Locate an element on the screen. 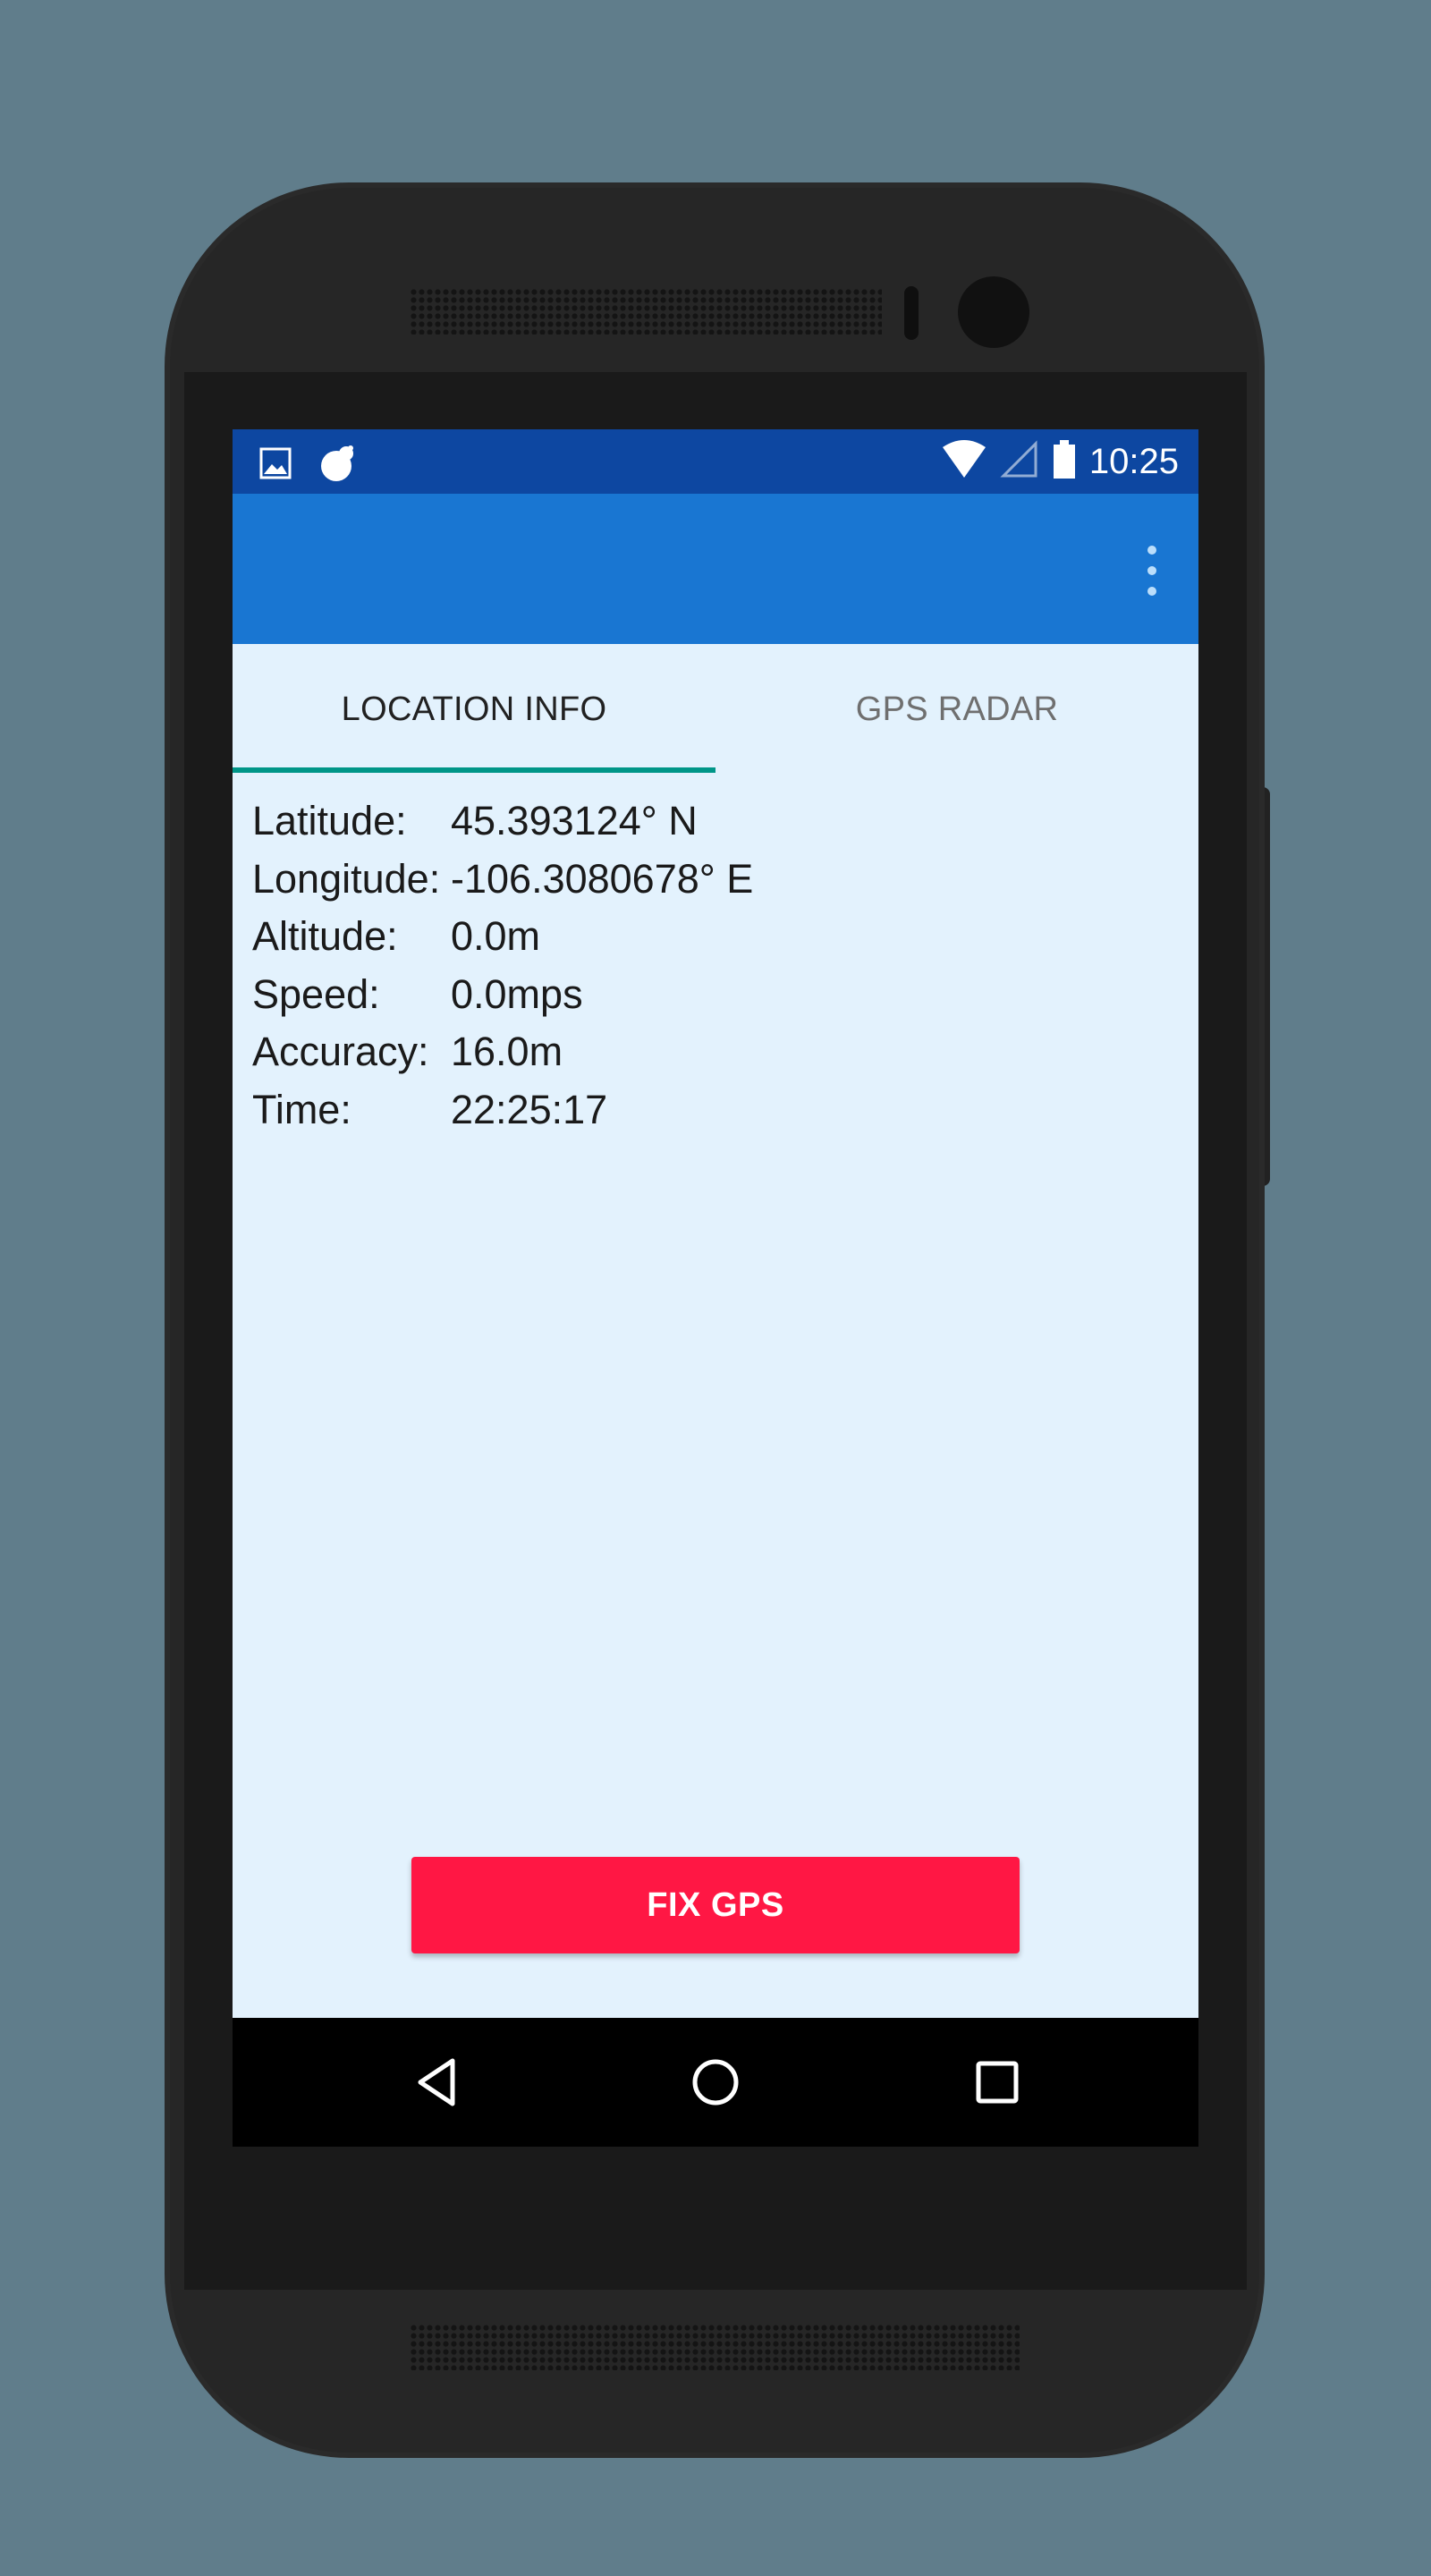 The width and height of the screenshot is (1431, 2576). time-value: 22:25:17 is located at coordinates (529, 1109).